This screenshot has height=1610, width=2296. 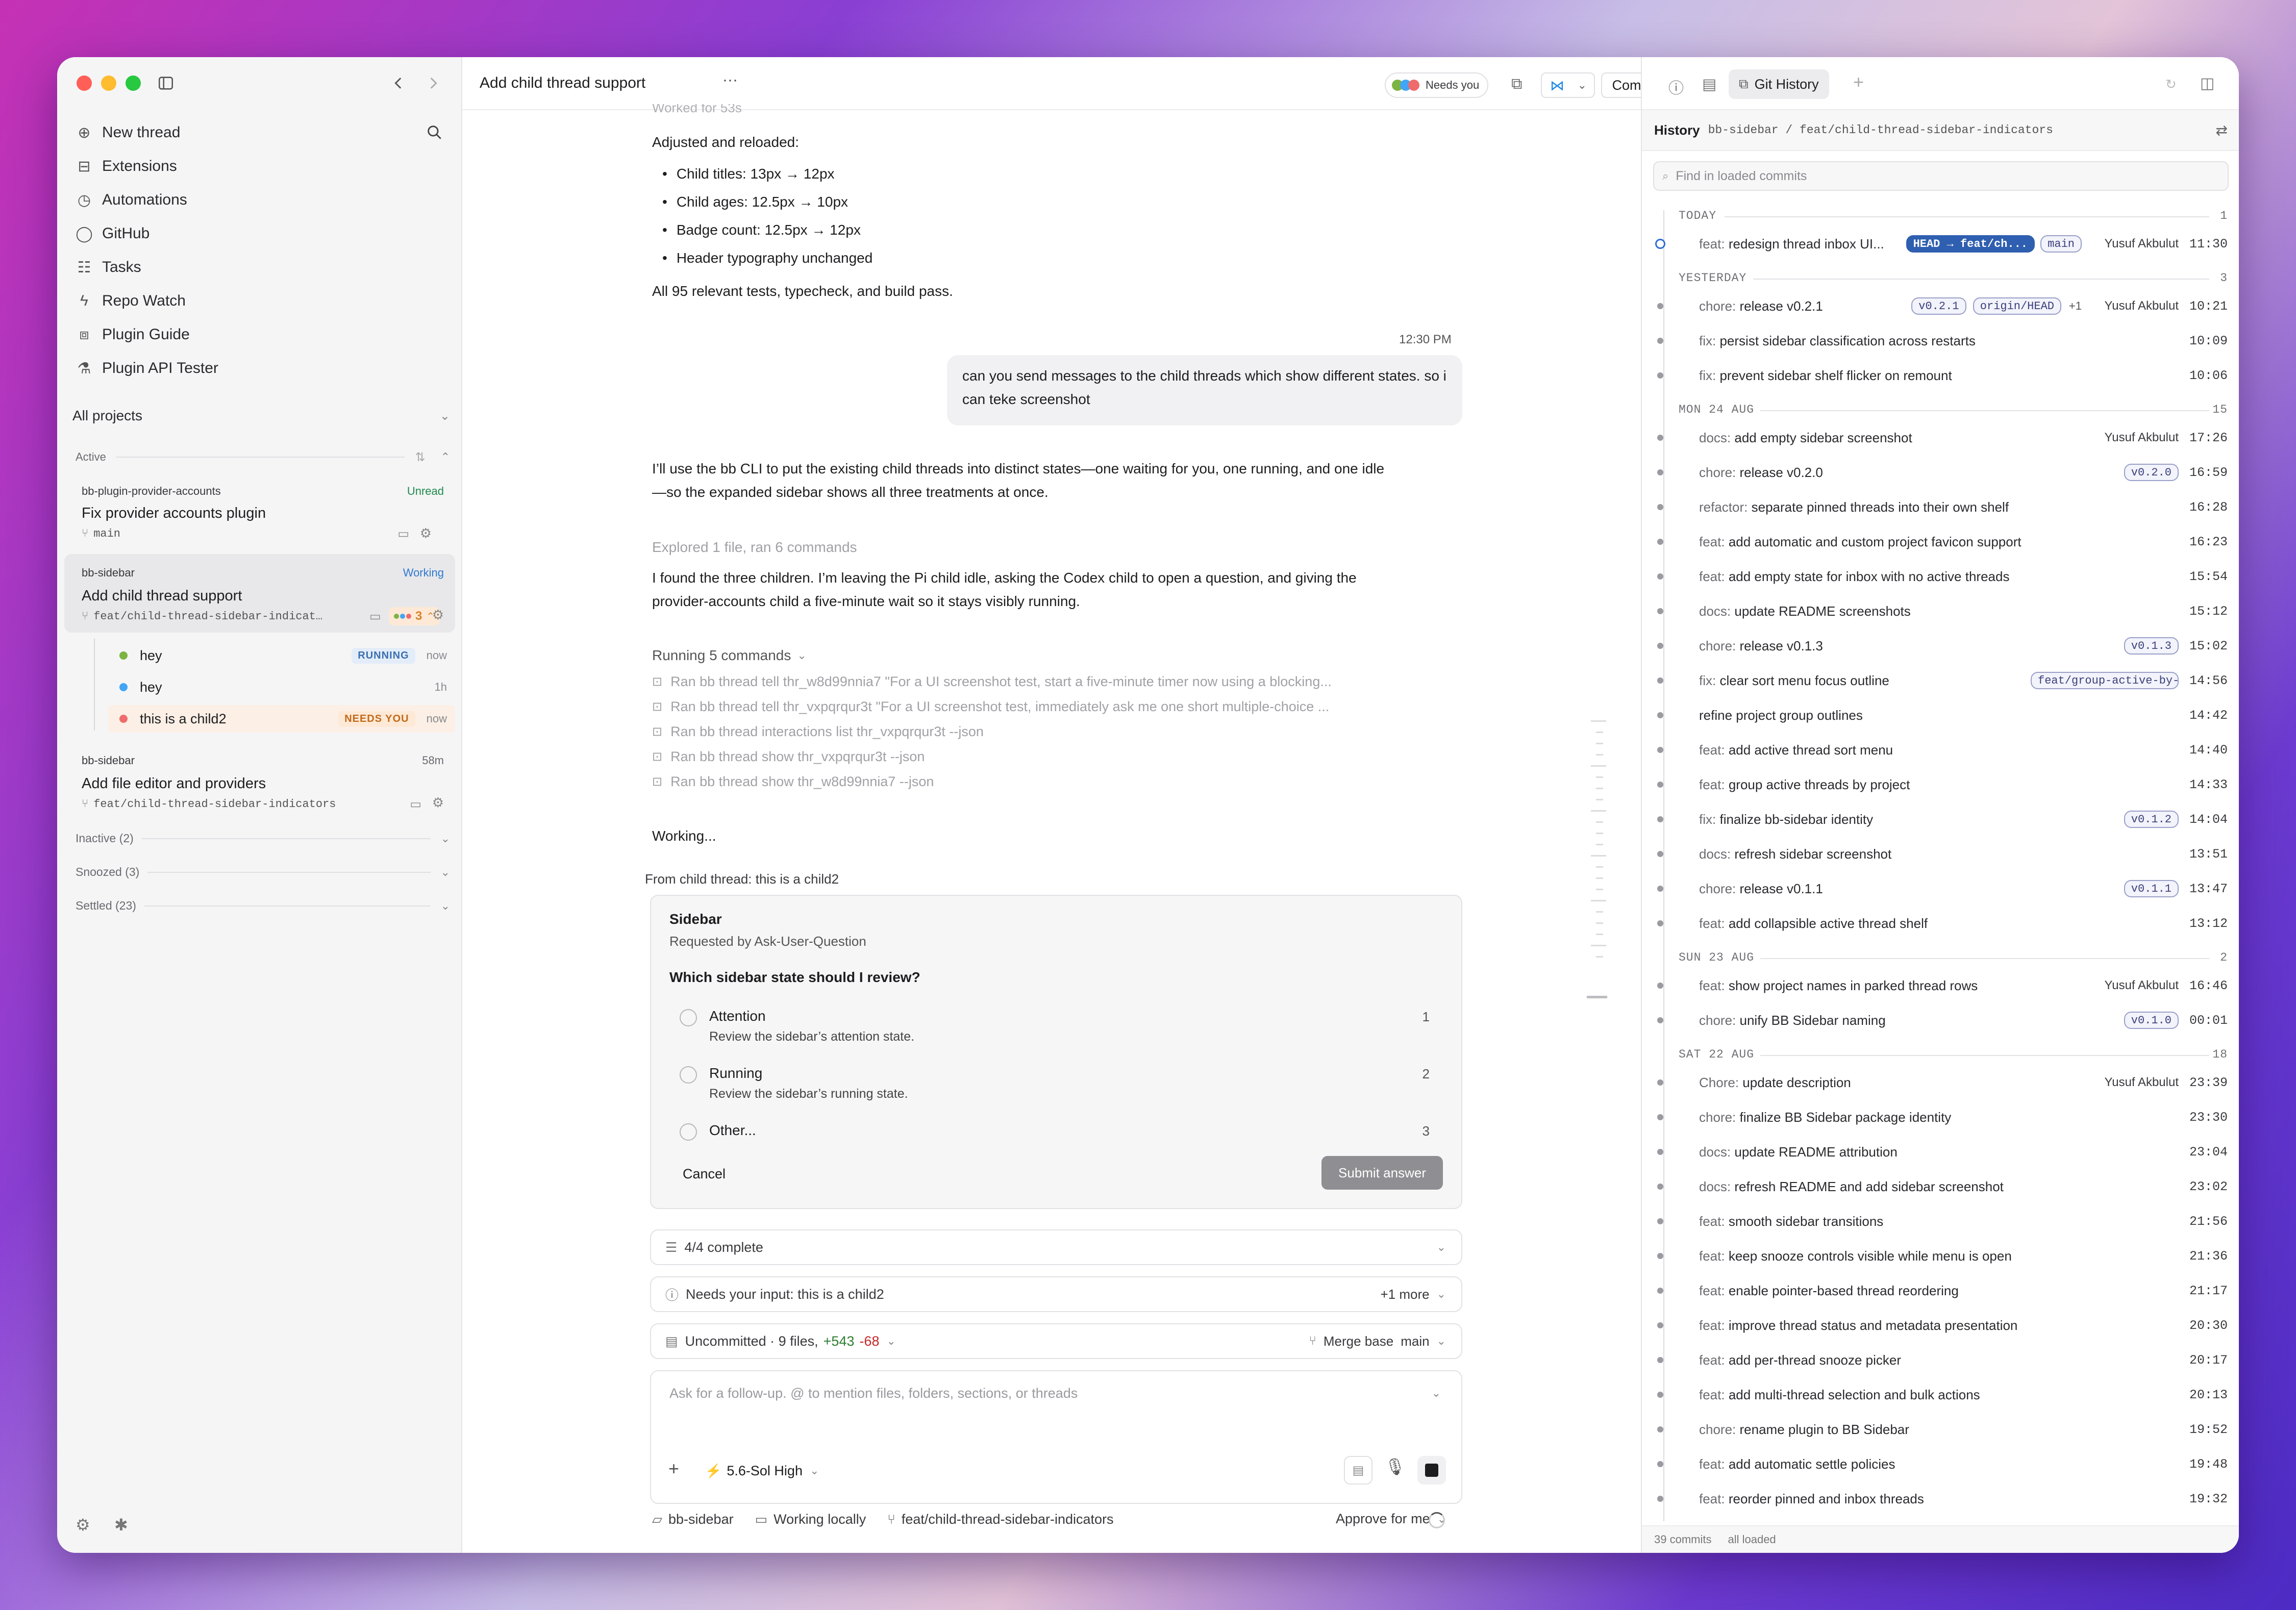 I want to click on search-icon, so click(x=434, y=132).